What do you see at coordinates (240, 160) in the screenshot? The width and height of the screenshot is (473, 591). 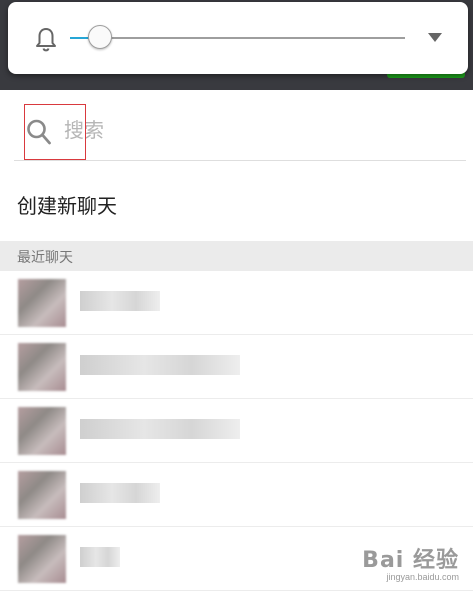 I see `search-underline` at bounding box center [240, 160].